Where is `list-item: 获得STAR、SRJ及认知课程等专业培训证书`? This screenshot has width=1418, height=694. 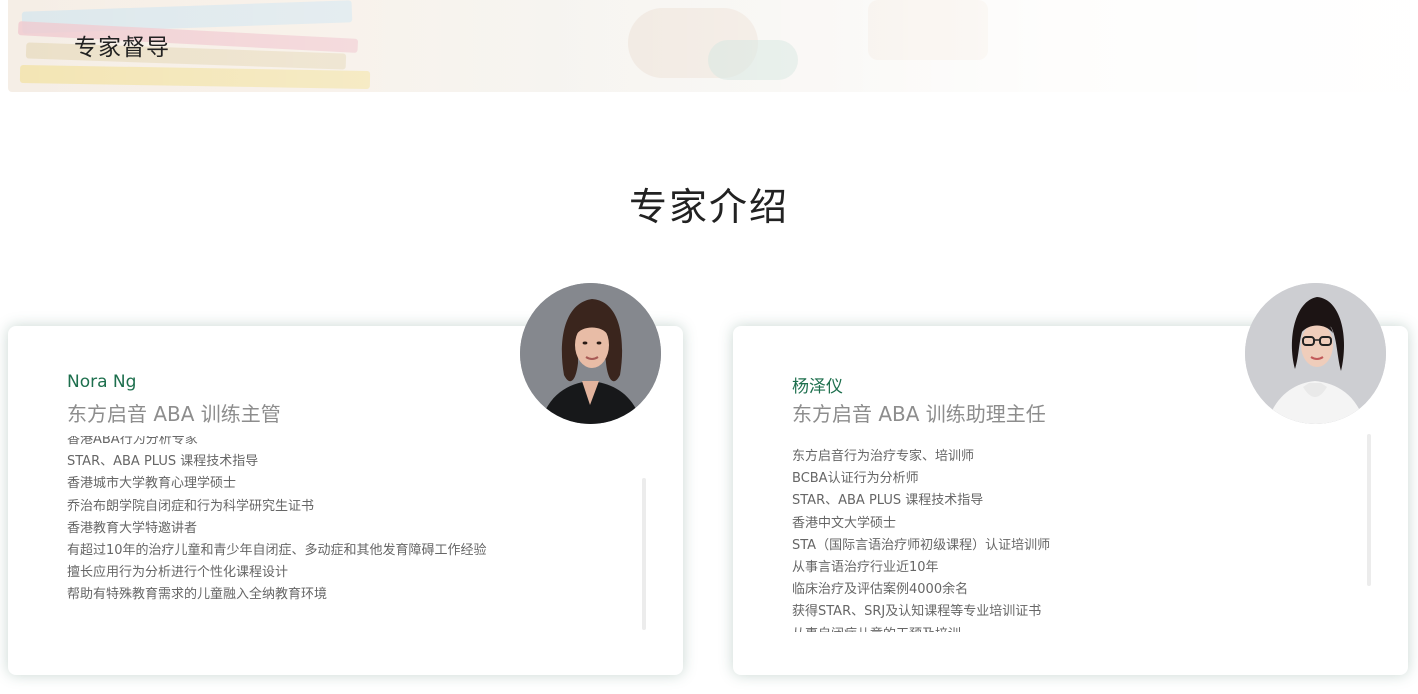 list-item: 获得STAR、SRJ及认知课程等专业培训证书 is located at coordinates (917, 612).